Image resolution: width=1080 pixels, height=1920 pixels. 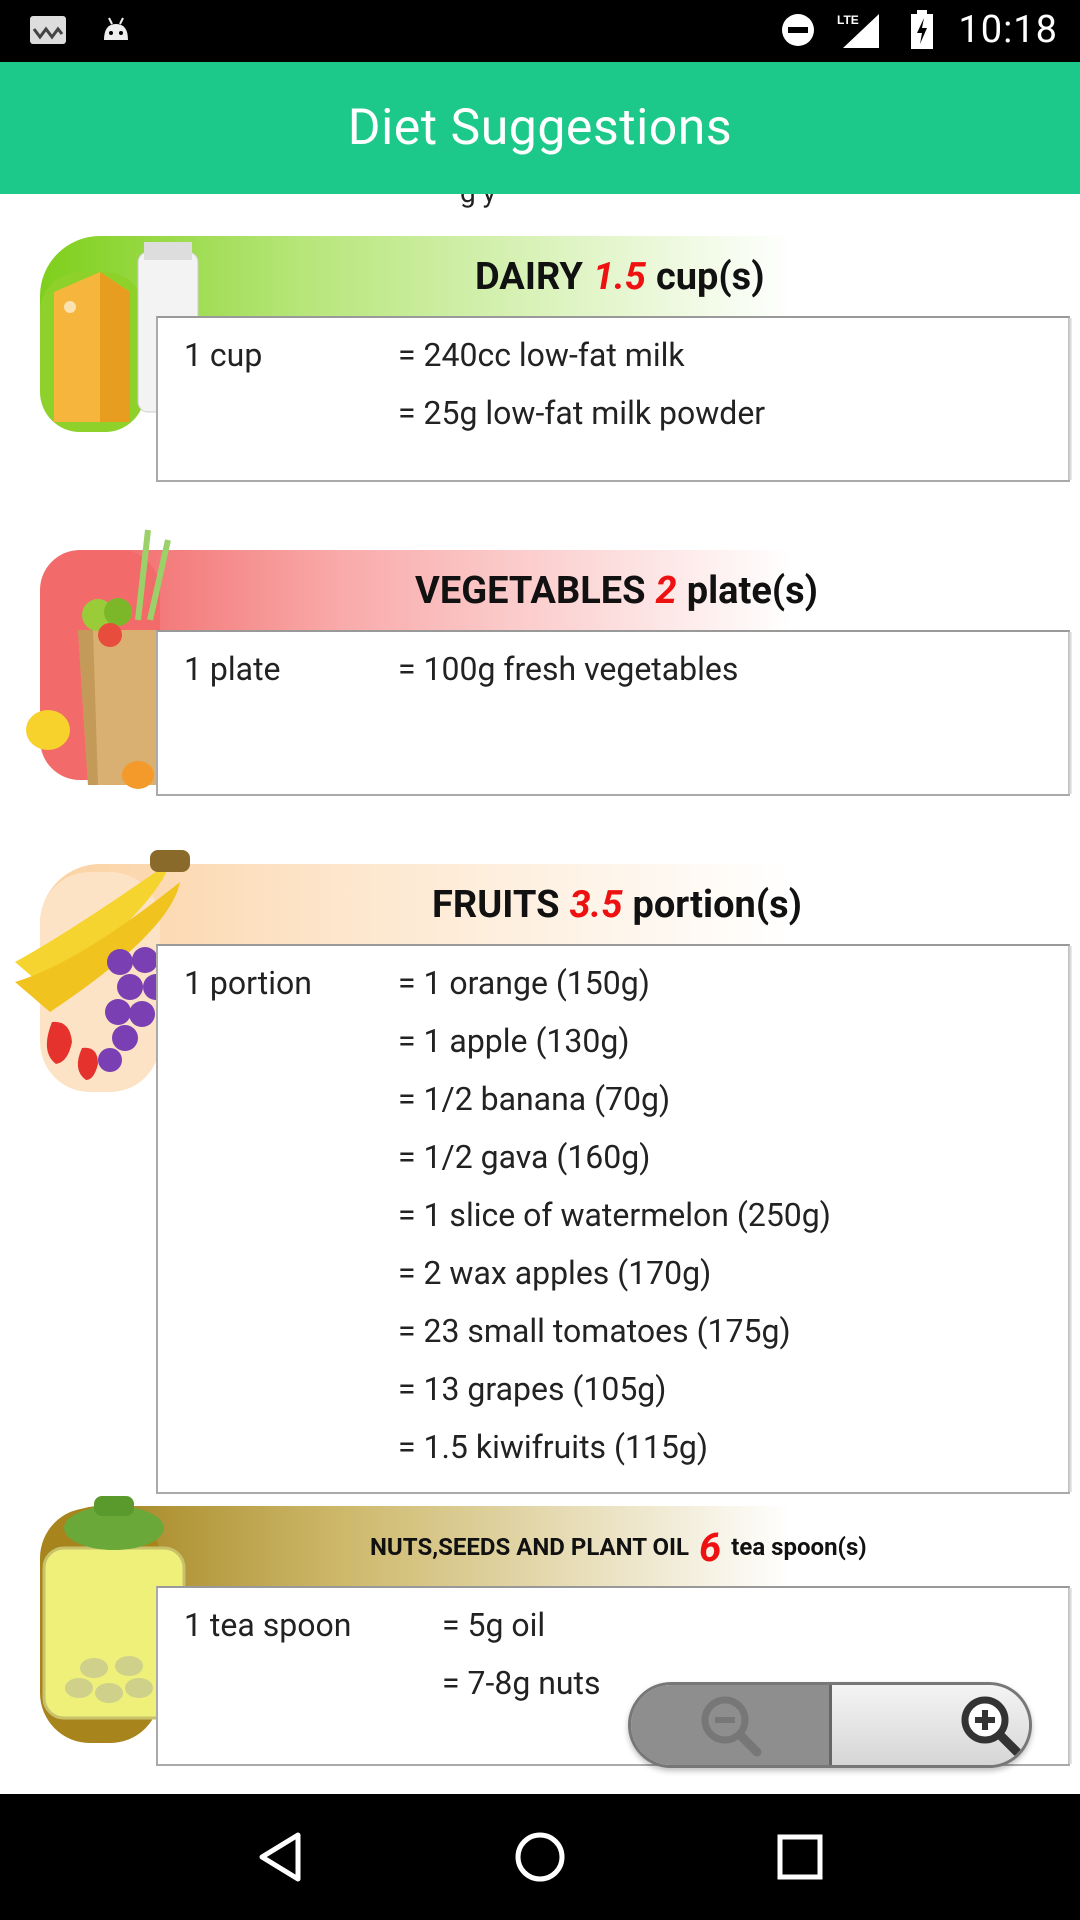 I want to click on zoom-controls, so click(x=830, y=1725).